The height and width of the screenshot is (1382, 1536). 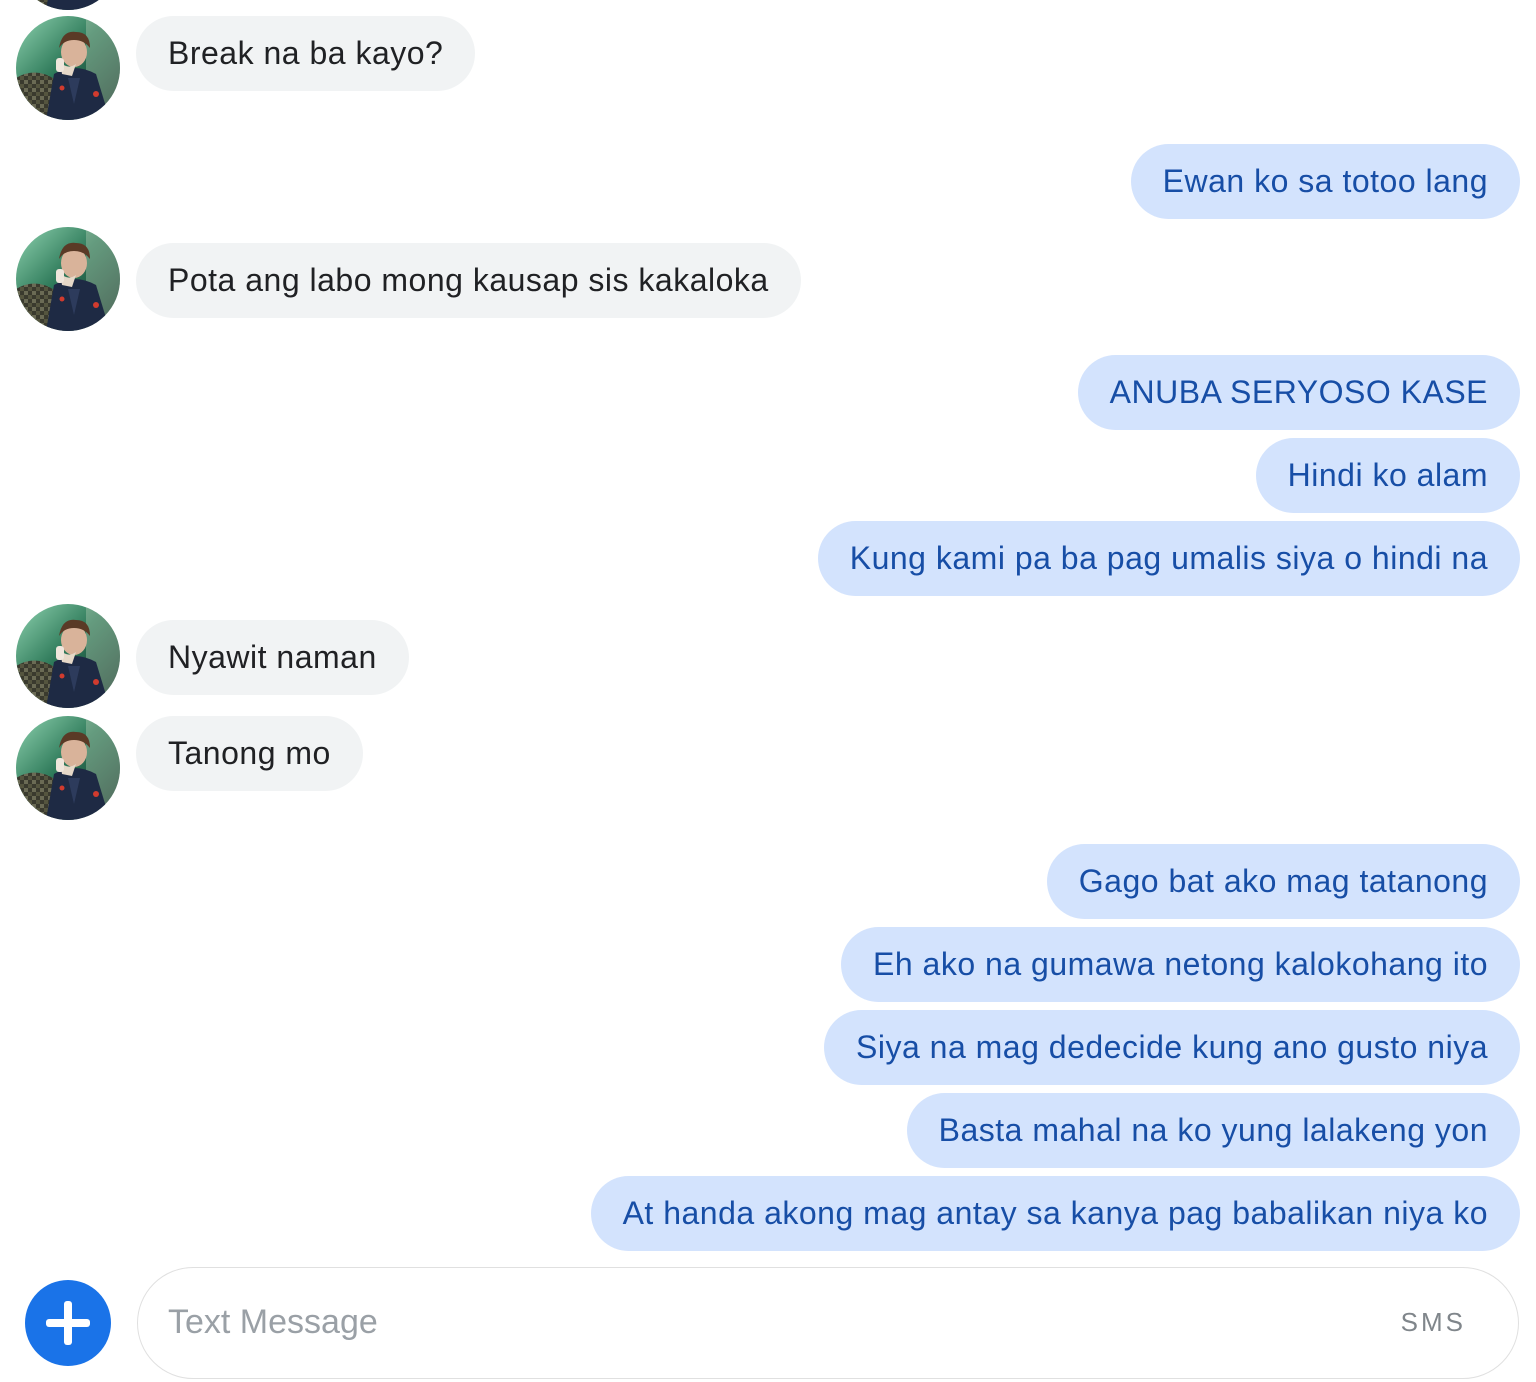 I want to click on message-text: Gago bat ako mag tatanong, so click(x=1283, y=881).